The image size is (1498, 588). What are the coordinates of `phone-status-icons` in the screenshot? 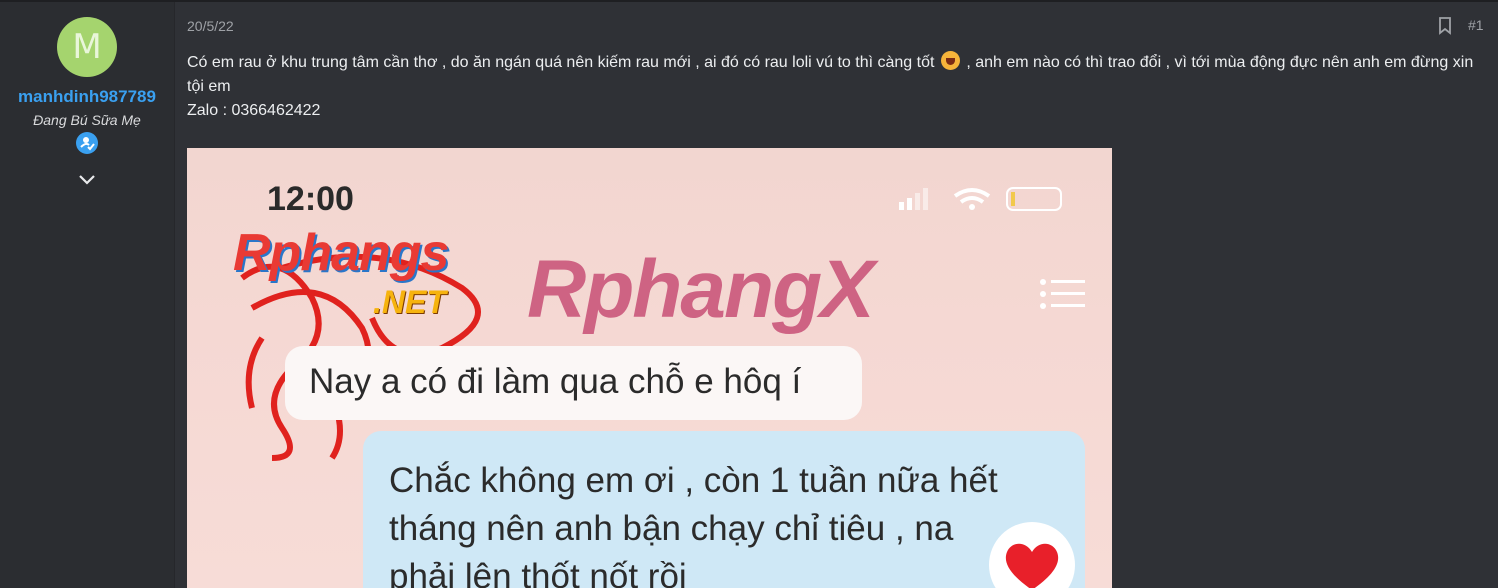 It's located at (980, 199).